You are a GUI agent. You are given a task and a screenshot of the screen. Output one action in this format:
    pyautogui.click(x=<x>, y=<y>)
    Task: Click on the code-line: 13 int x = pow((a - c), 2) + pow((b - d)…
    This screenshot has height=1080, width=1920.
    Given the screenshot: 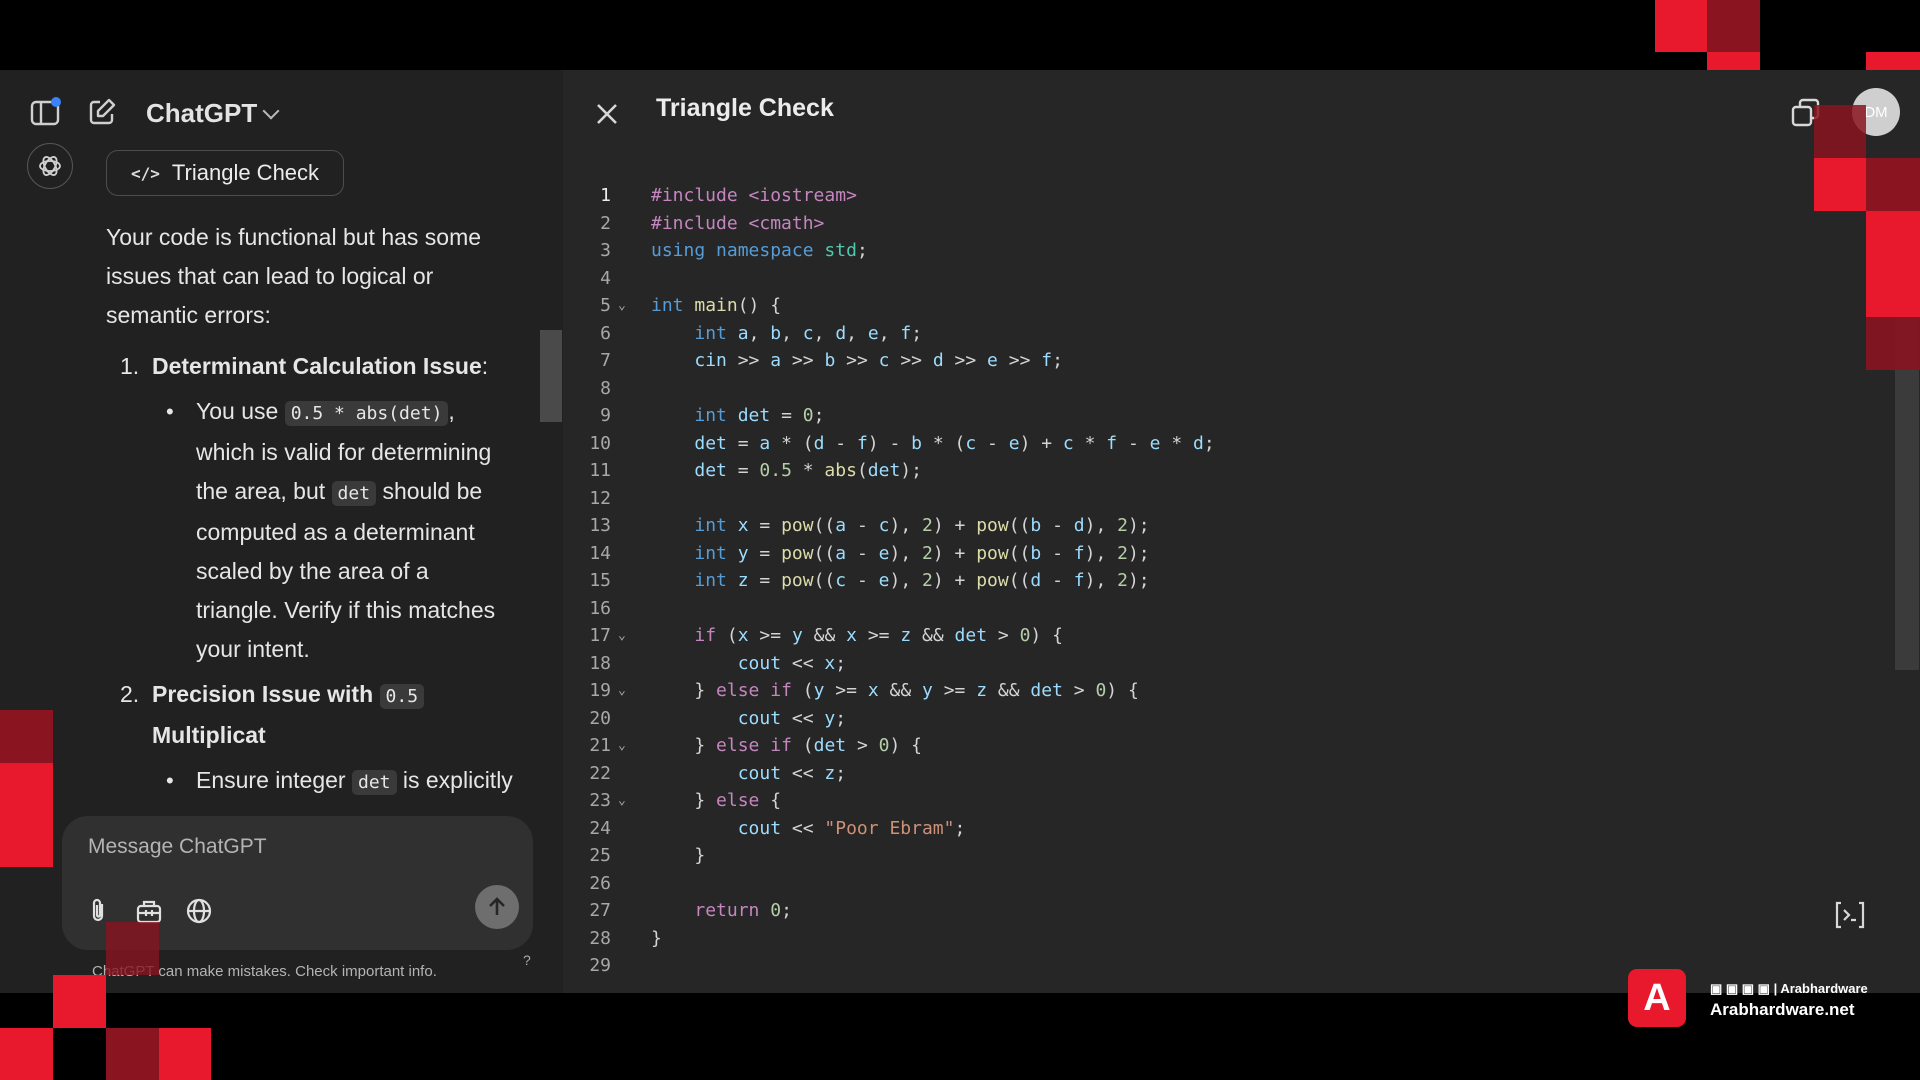 What is the action you would take?
    pyautogui.click(x=1213, y=526)
    